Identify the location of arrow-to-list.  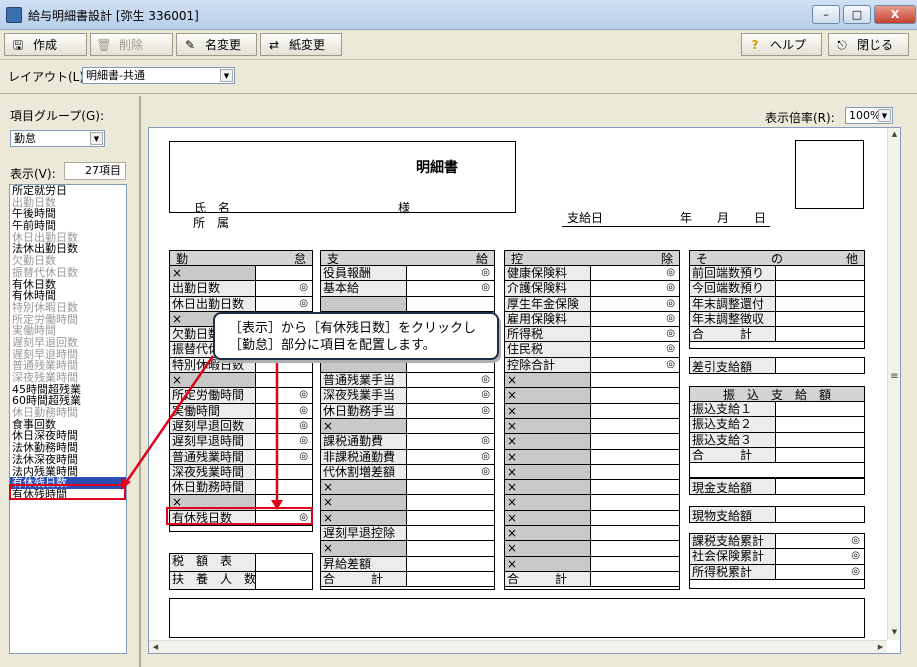
(169, 420).